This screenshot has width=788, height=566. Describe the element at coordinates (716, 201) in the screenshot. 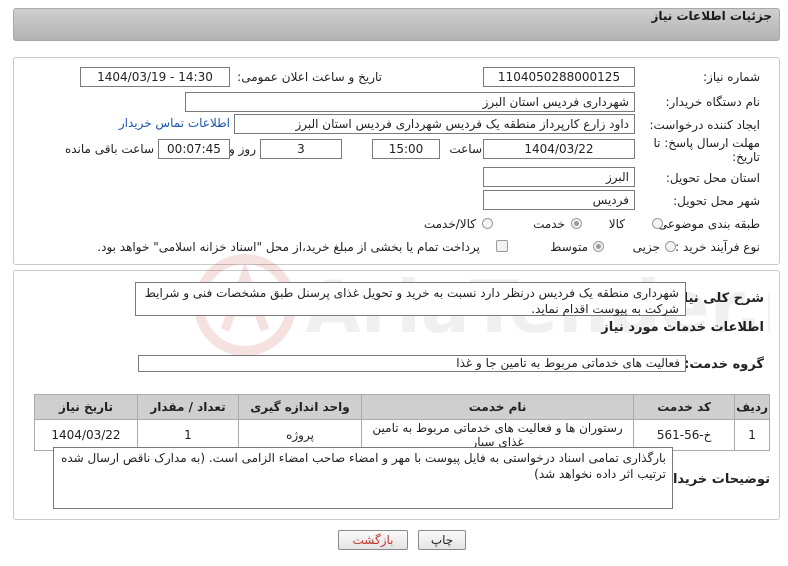

I see `city-label: شهر محل تحویل:` at that location.